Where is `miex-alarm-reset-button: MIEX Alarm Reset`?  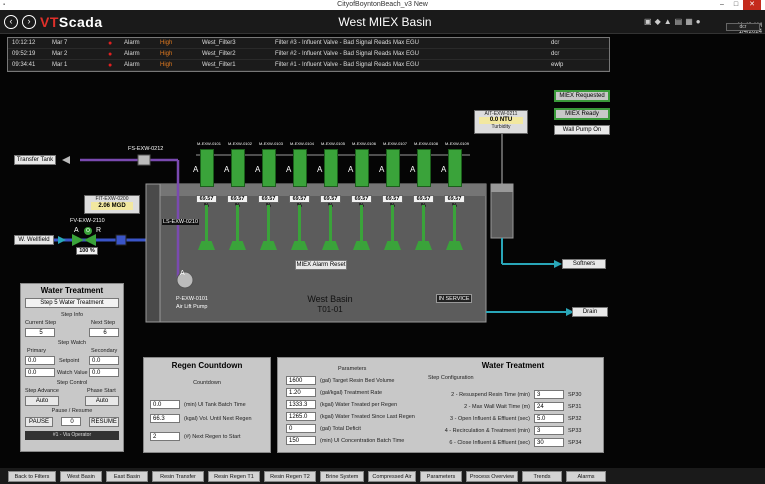
miex-alarm-reset-button: MIEX Alarm Reset is located at coordinates (321, 265).